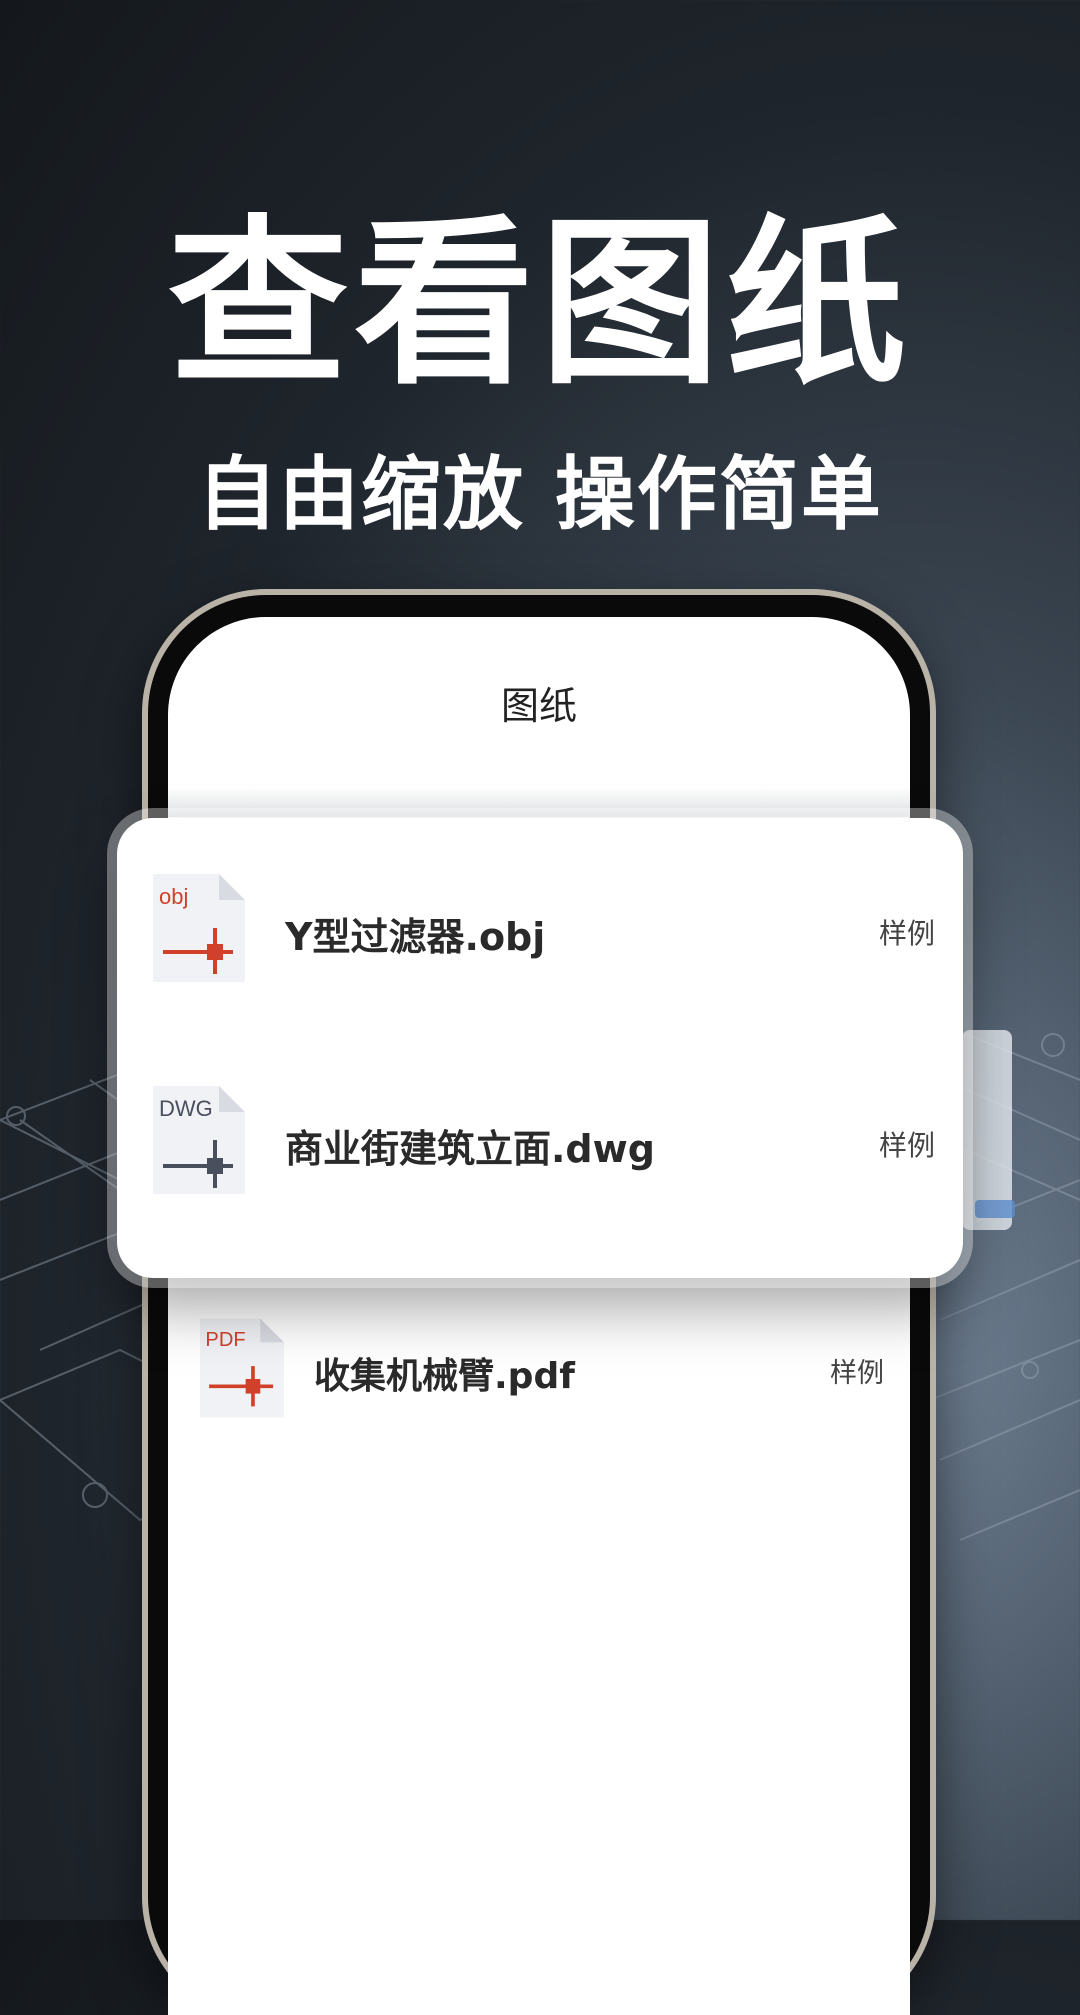 This screenshot has height=2015, width=1080. Describe the element at coordinates (173, 896) in the screenshot. I see `svg-text: obj` at that location.